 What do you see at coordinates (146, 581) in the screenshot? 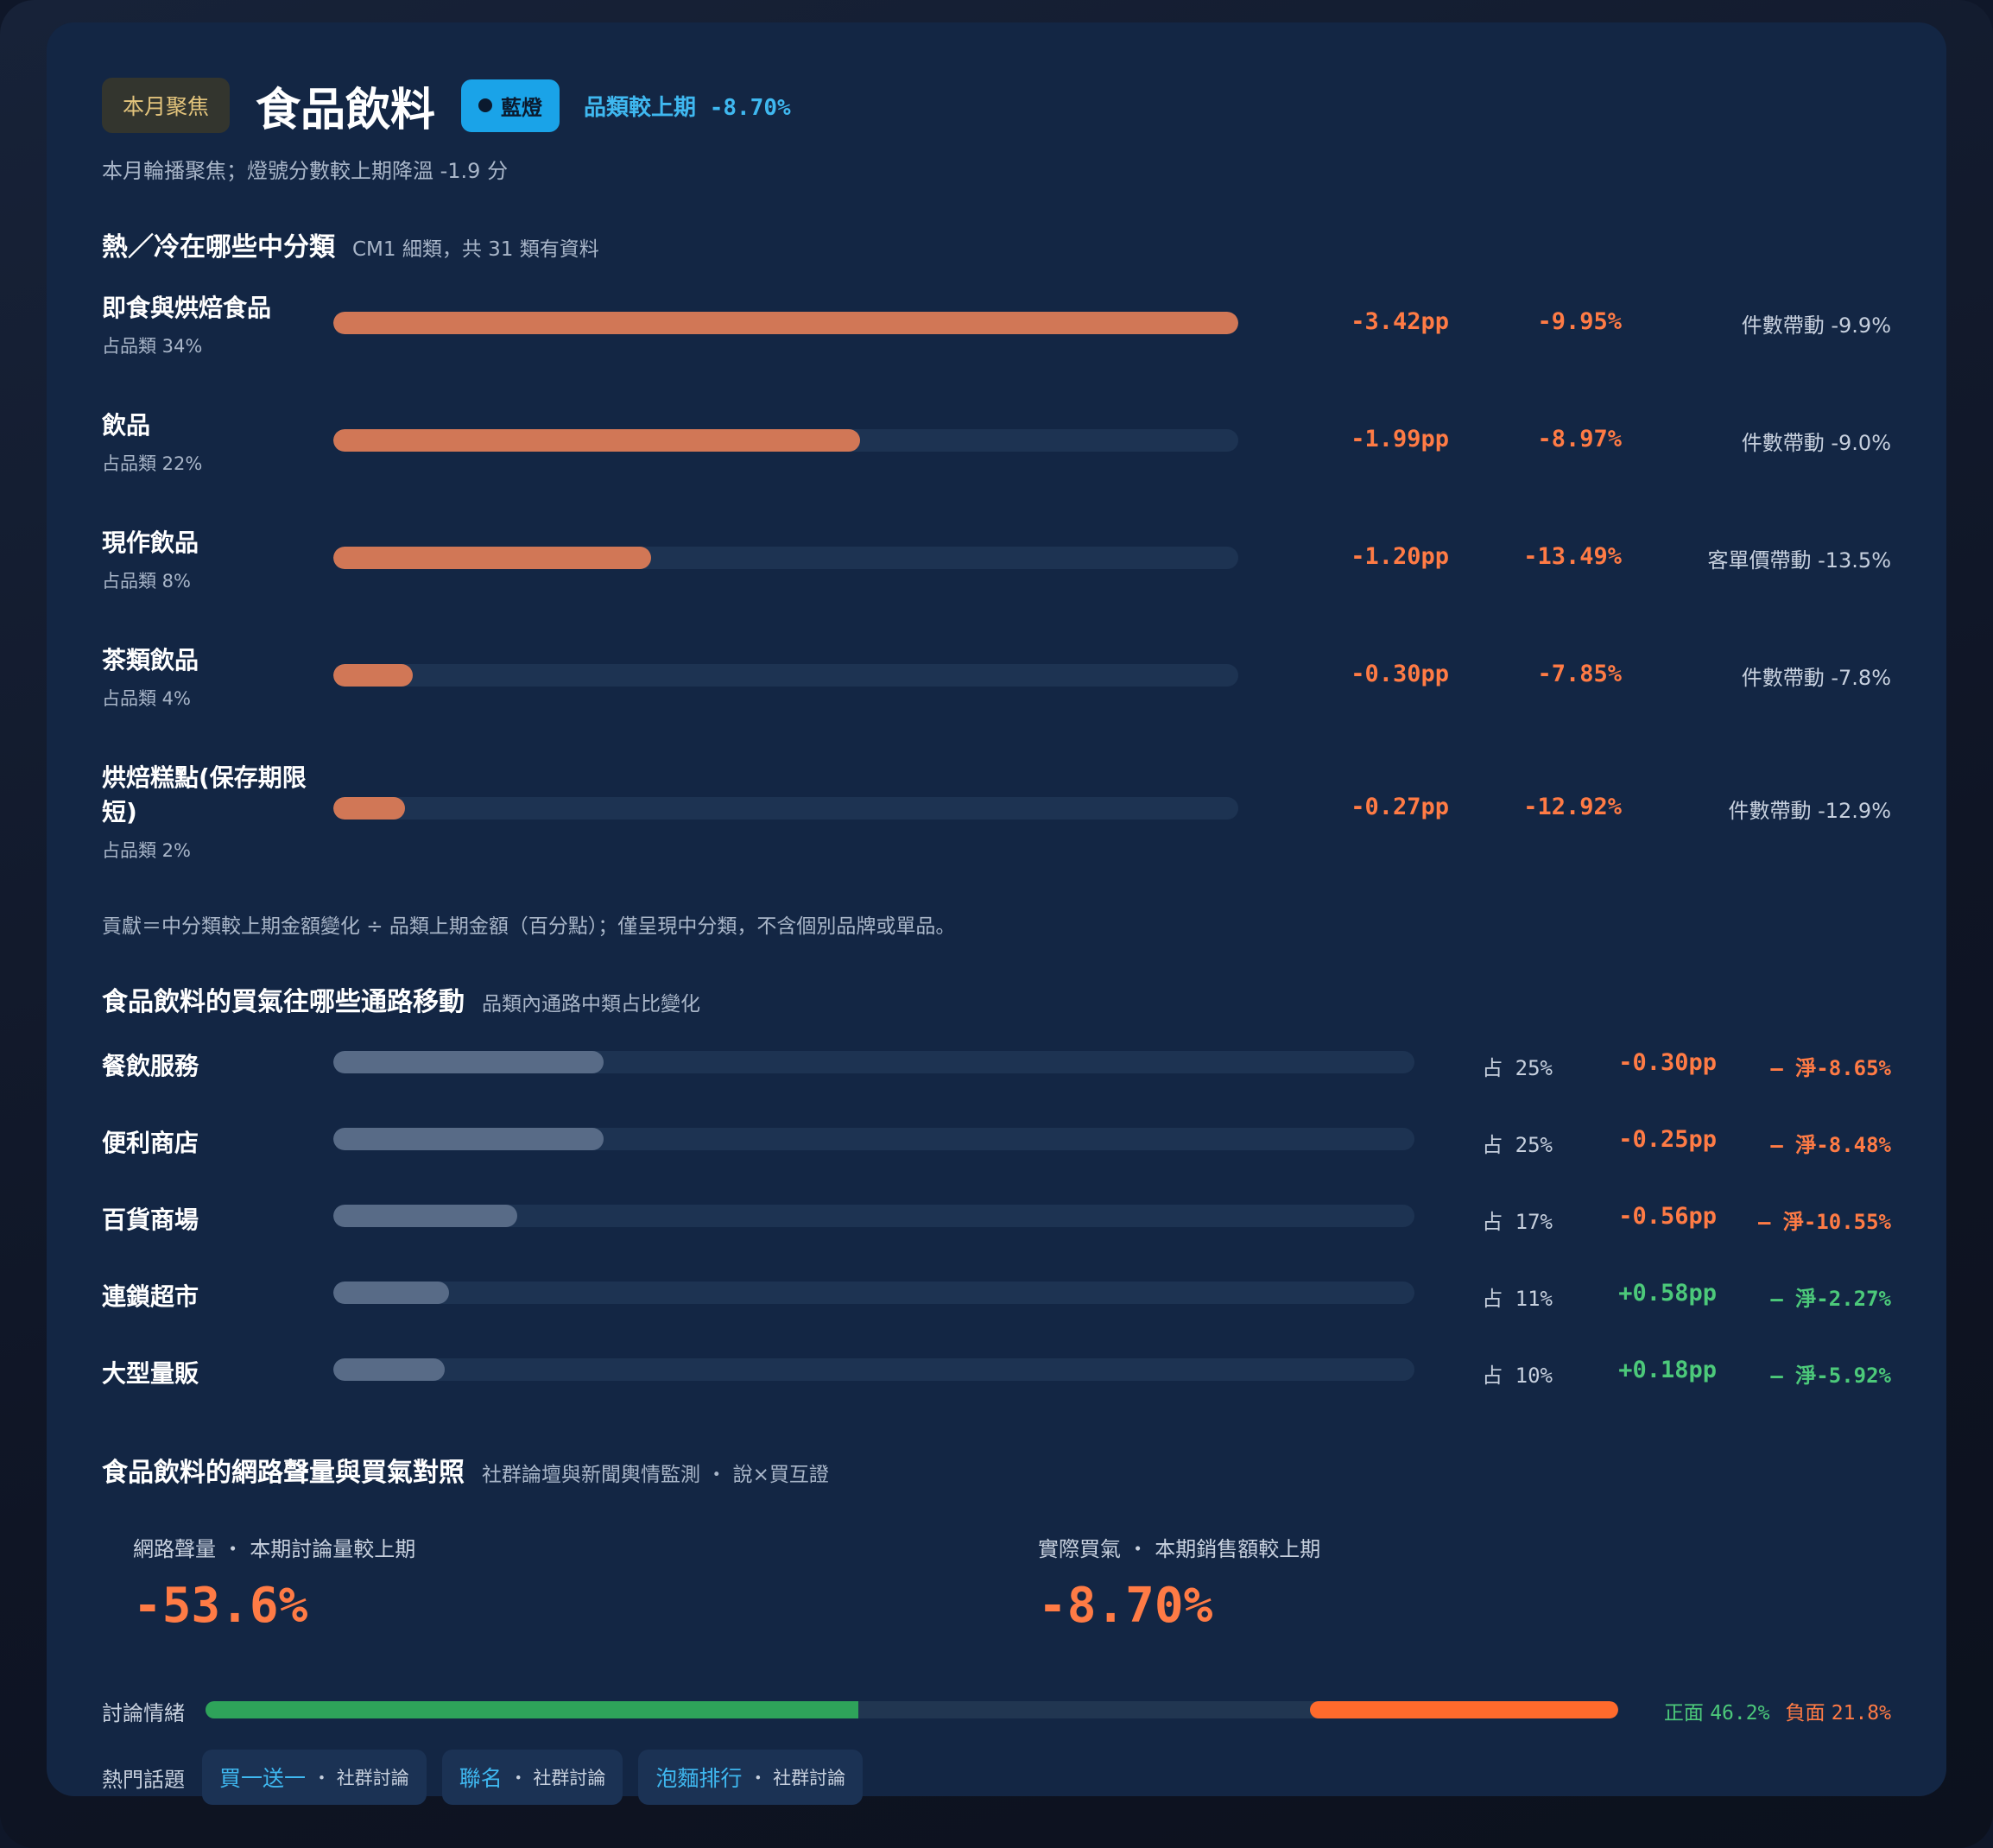
I see `subcategory-share: 占品類 8%` at bounding box center [146, 581].